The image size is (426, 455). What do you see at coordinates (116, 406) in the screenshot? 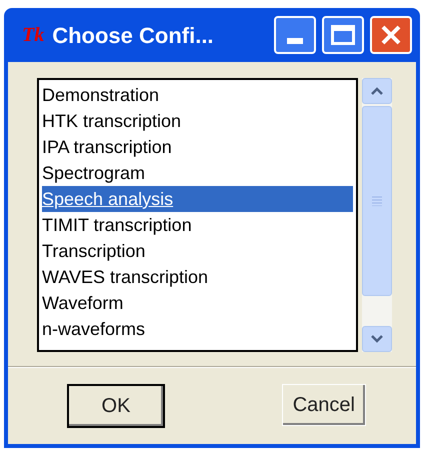
I see `dialog-button: OK` at bounding box center [116, 406].